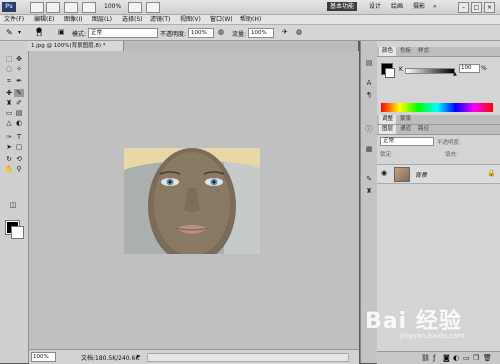  I want to click on baidu-watermark: Bai 经验, so click(413, 321).